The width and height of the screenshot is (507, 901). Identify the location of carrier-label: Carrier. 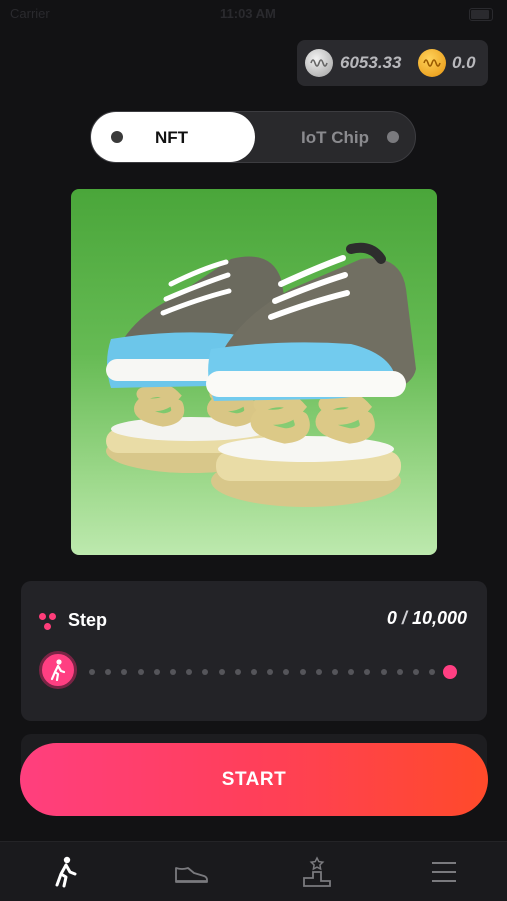
(30, 13).